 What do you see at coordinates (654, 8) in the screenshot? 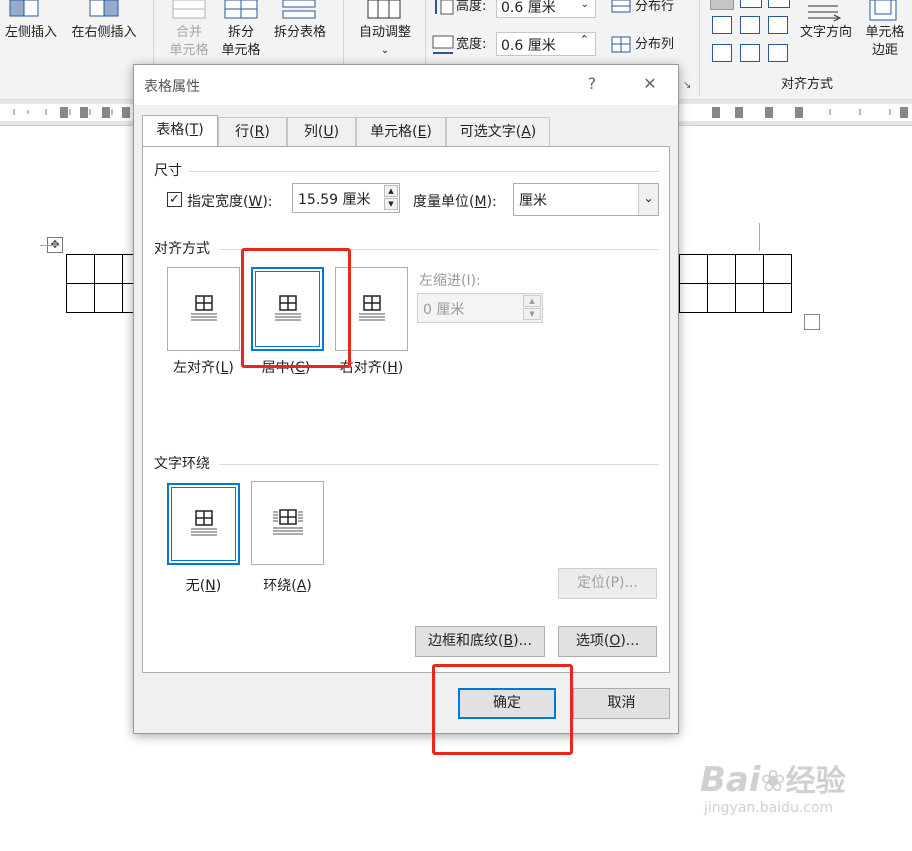
I see `distribute-rows-button: 分布行` at bounding box center [654, 8].